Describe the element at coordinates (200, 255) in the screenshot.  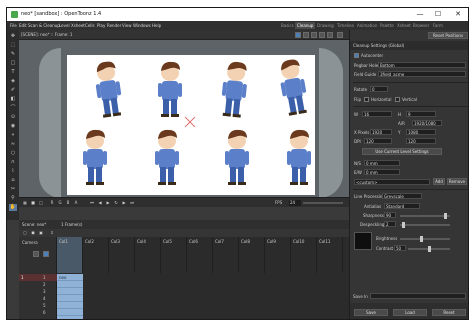
I see `column-header-col6: Col6` at that location.